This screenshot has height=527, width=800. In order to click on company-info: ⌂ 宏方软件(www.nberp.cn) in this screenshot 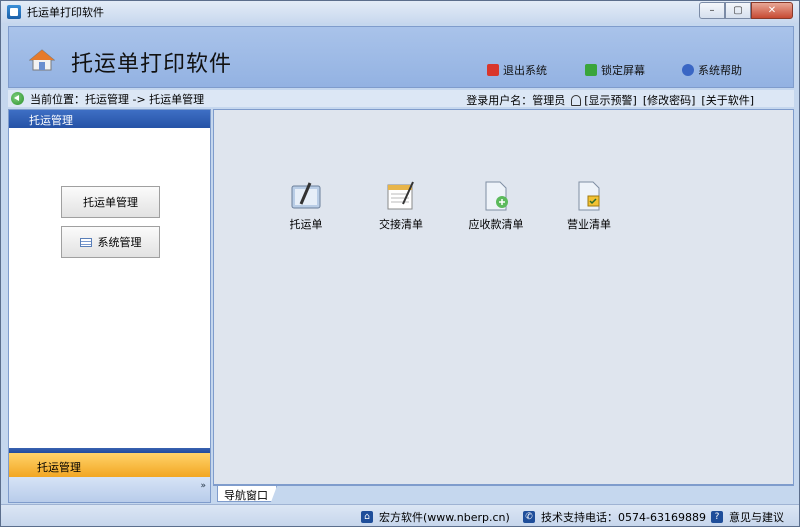, I will do `click(435, 517)`.